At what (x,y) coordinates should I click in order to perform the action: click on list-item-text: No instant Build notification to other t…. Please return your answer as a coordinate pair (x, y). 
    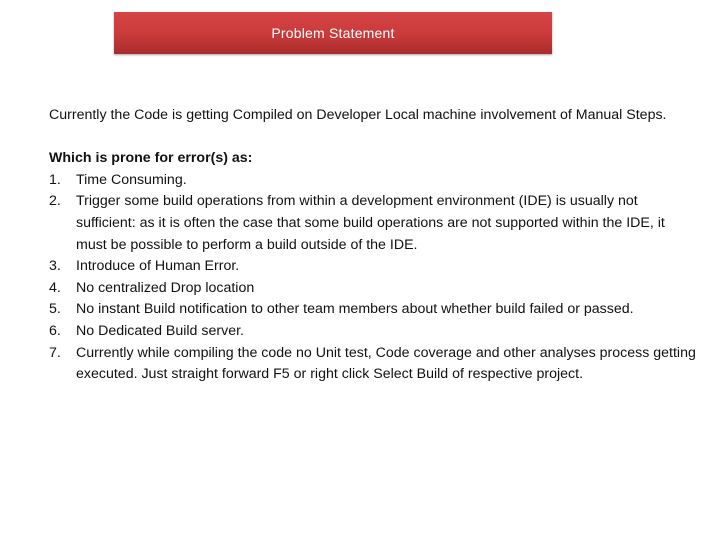
    Looking at the image, I should click on (355, 309).